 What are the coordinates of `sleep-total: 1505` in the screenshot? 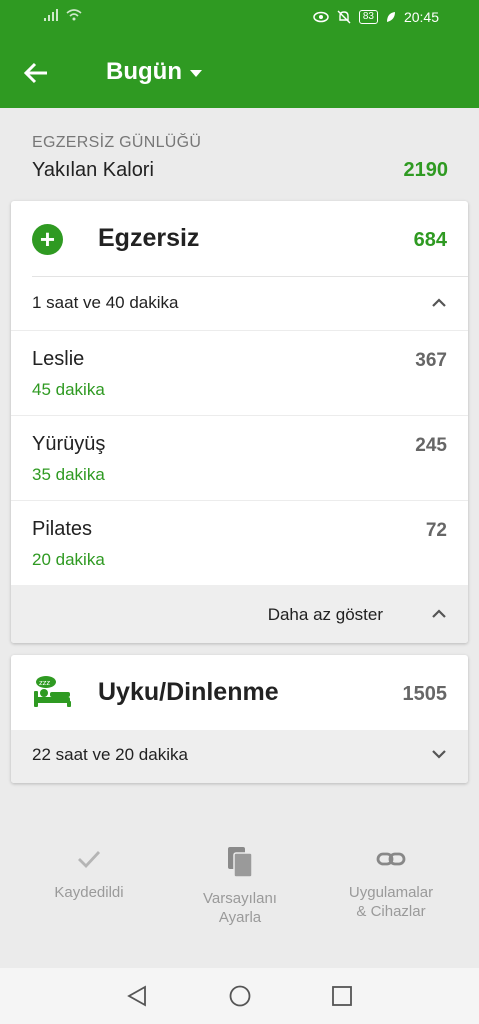 It's located at (425, 694).